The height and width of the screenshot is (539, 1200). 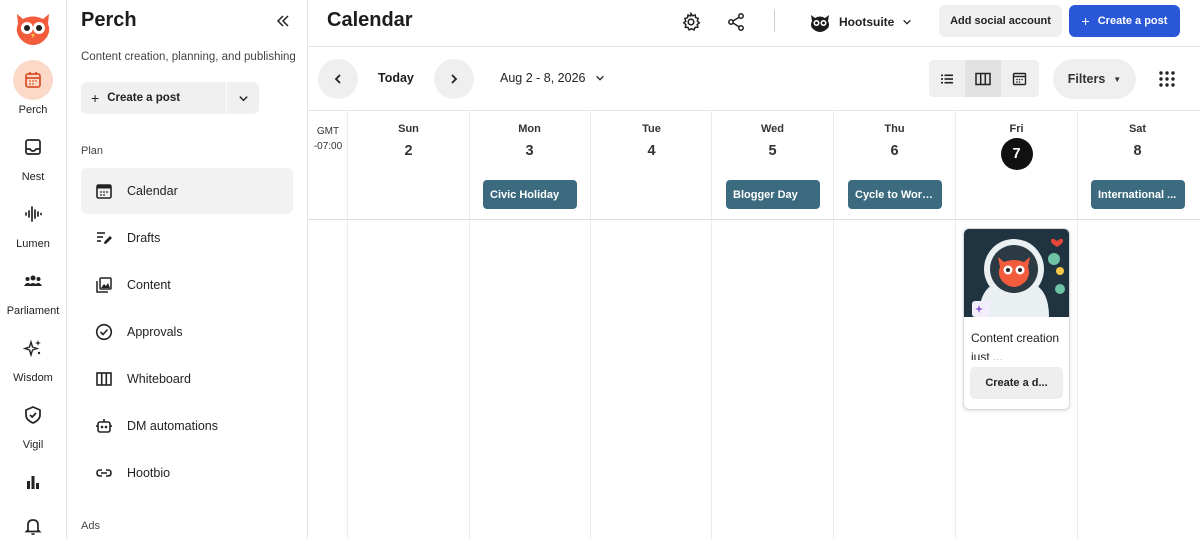 I want to click on rail-item-wisdom: Wisdom, so click(x=33, y=356).